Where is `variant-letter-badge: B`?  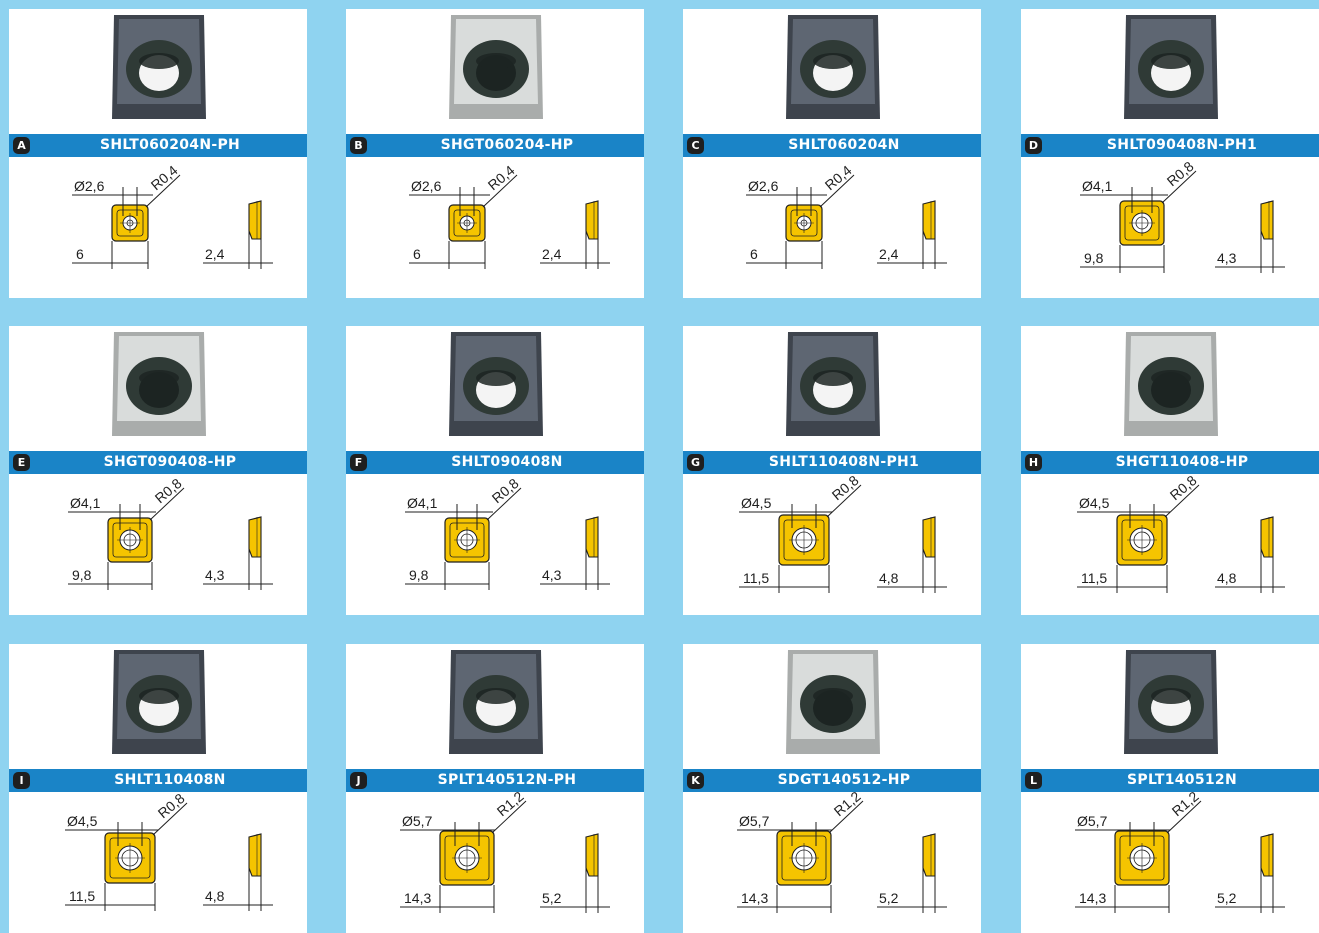
variant-letter-badge: B is located at coordinates (358, 145).